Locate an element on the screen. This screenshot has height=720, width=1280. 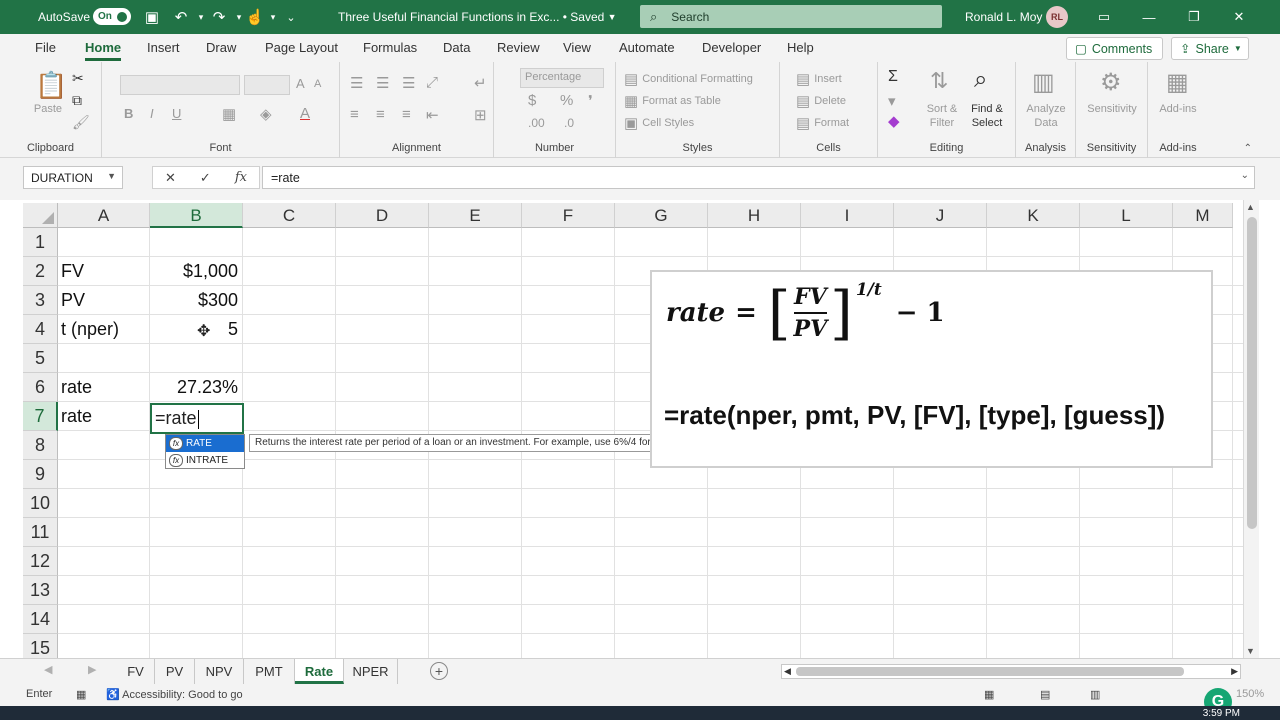
cancel-icon: ✕ is located at coordinates (170, 178).